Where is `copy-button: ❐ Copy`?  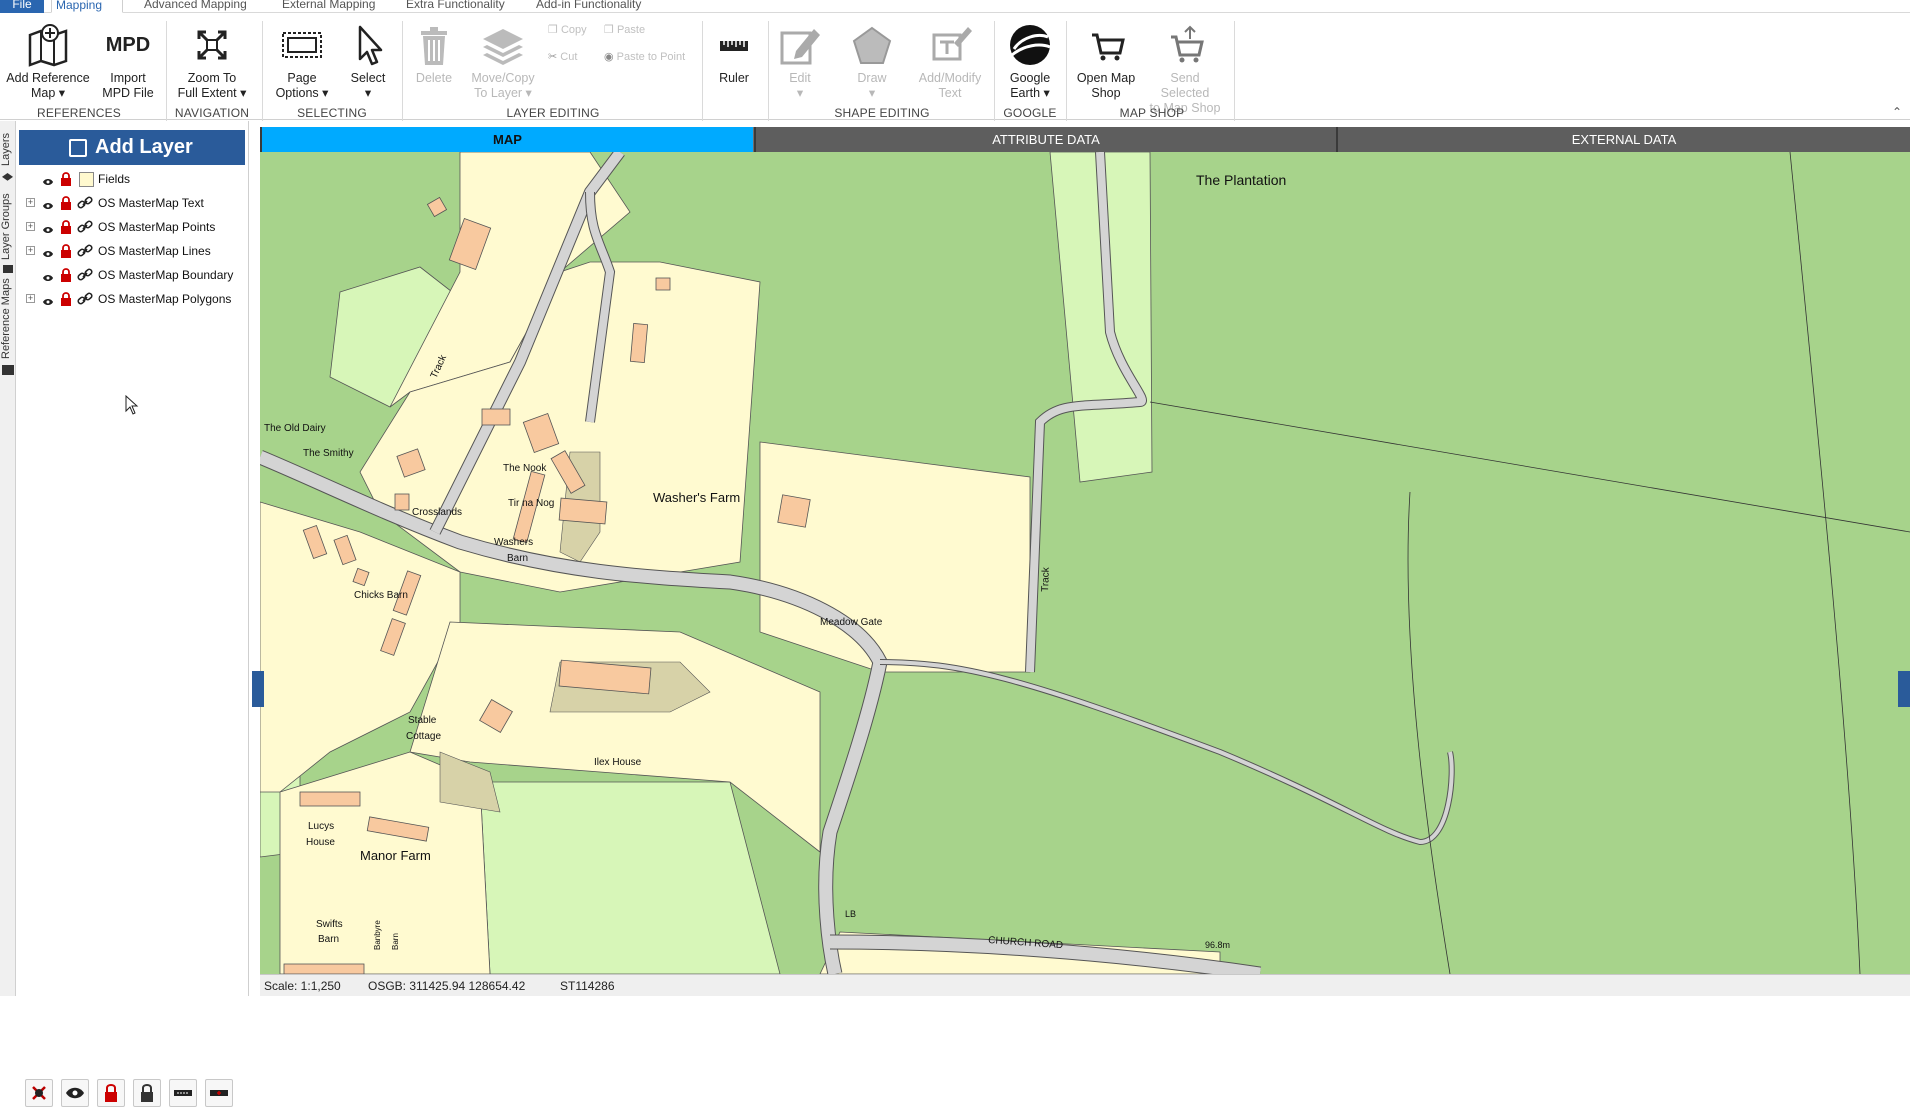 copy-button: ❐ Copy is located at coordinates (567, 29).